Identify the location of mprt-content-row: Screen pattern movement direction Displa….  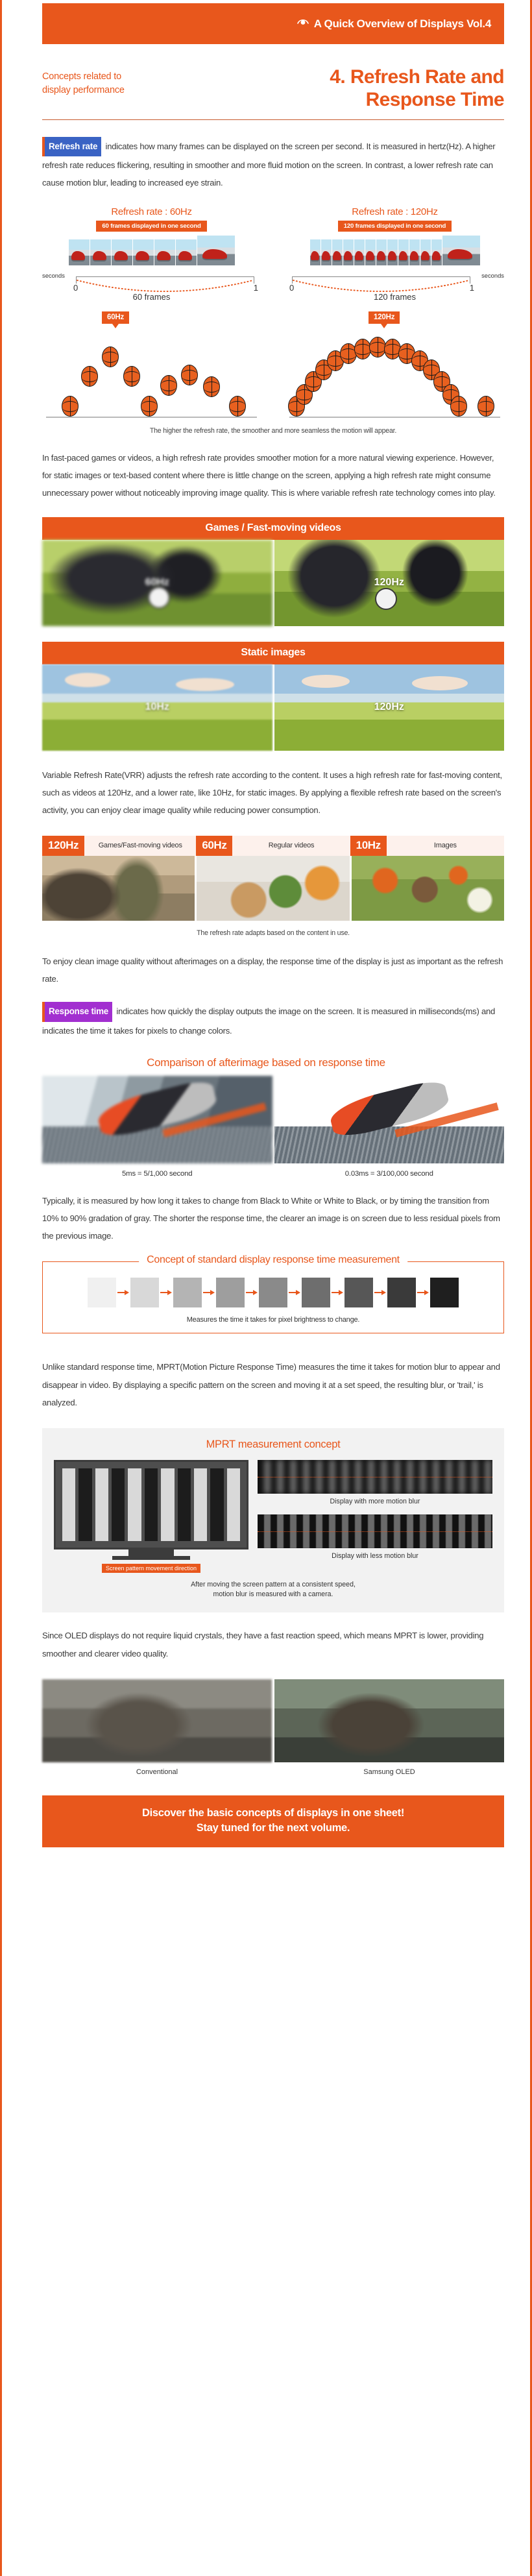
(273, 1516).